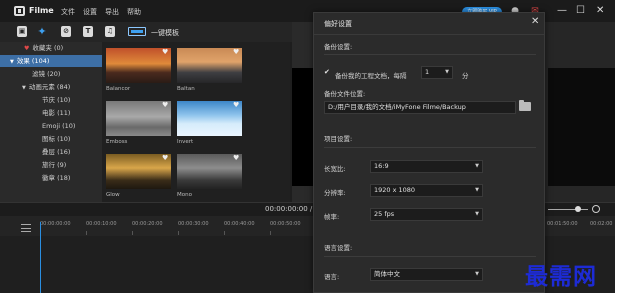 Image resolution: width=635 pixels, height=305 pixels. What do you see at coordinates (332, 277) in the screenshot?
I see `language-label: 语言:` at bounding box center [332, 277].